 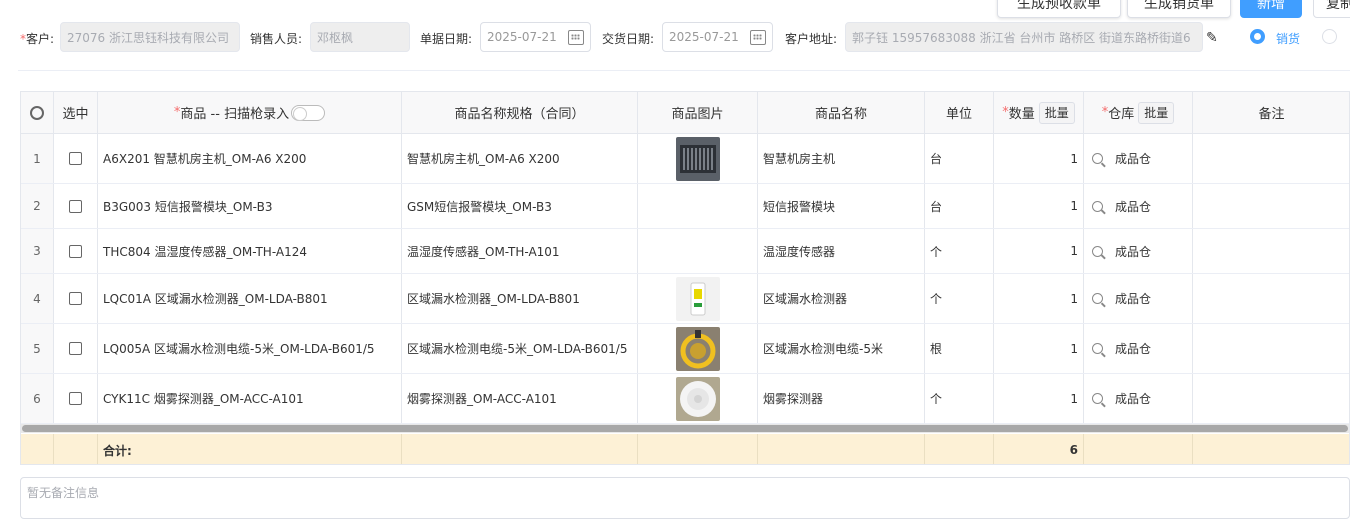 What do you see at coordinates (811, 39) in the screenshot?
I see `address-label: 客户地址:` at bounding box center [811, 39].